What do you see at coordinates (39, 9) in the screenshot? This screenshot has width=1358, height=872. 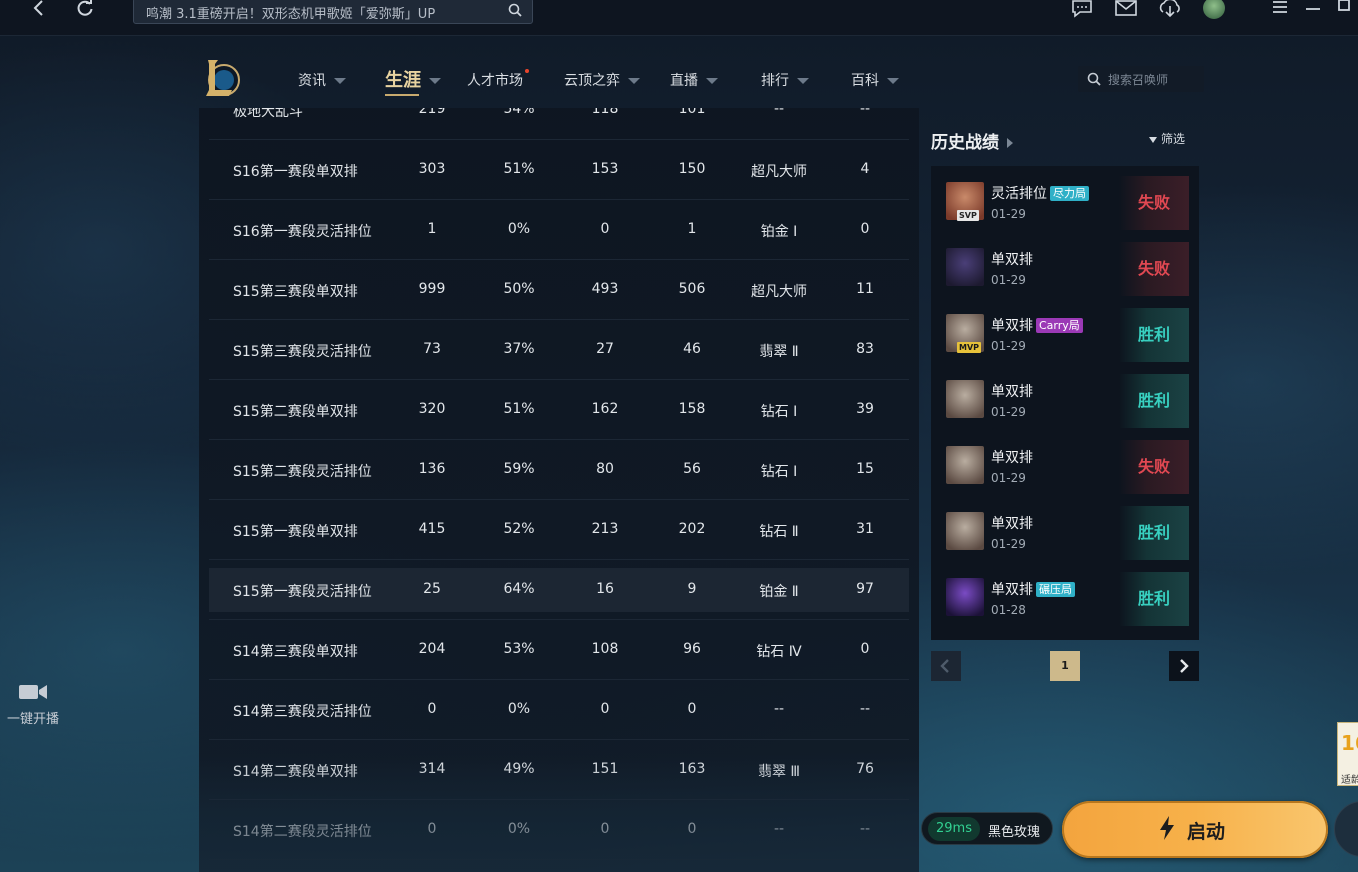 I see `back-icon` at bounding box center [39, 9].